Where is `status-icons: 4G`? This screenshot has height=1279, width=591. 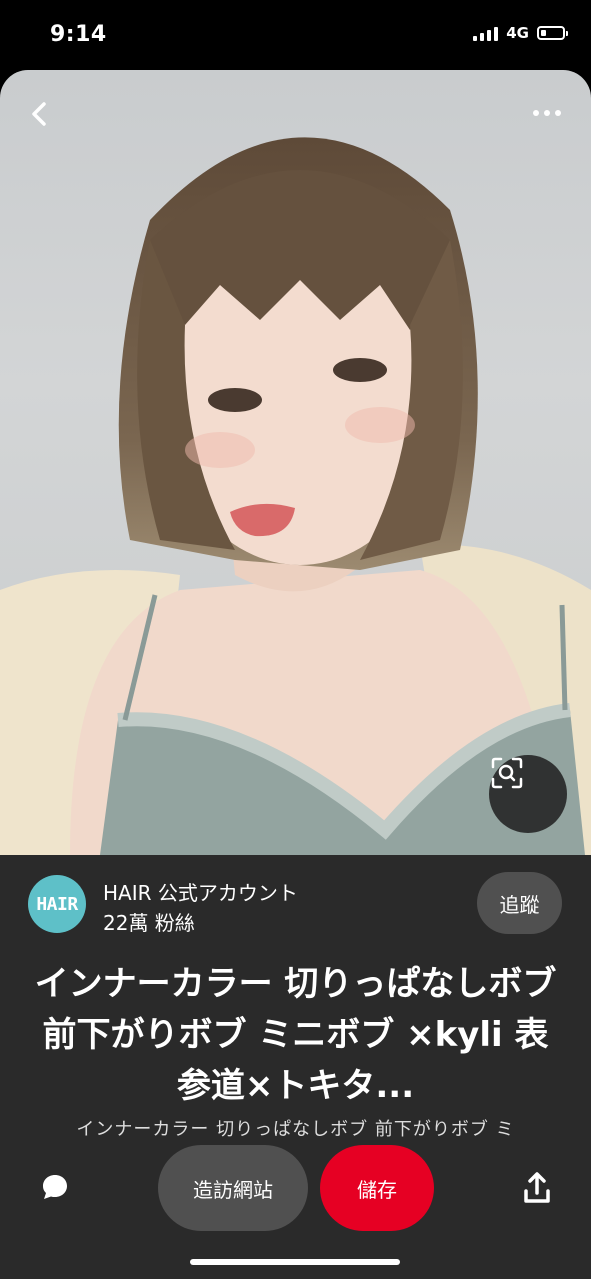 status-icons: 4G is located at coordinates (520, 33).